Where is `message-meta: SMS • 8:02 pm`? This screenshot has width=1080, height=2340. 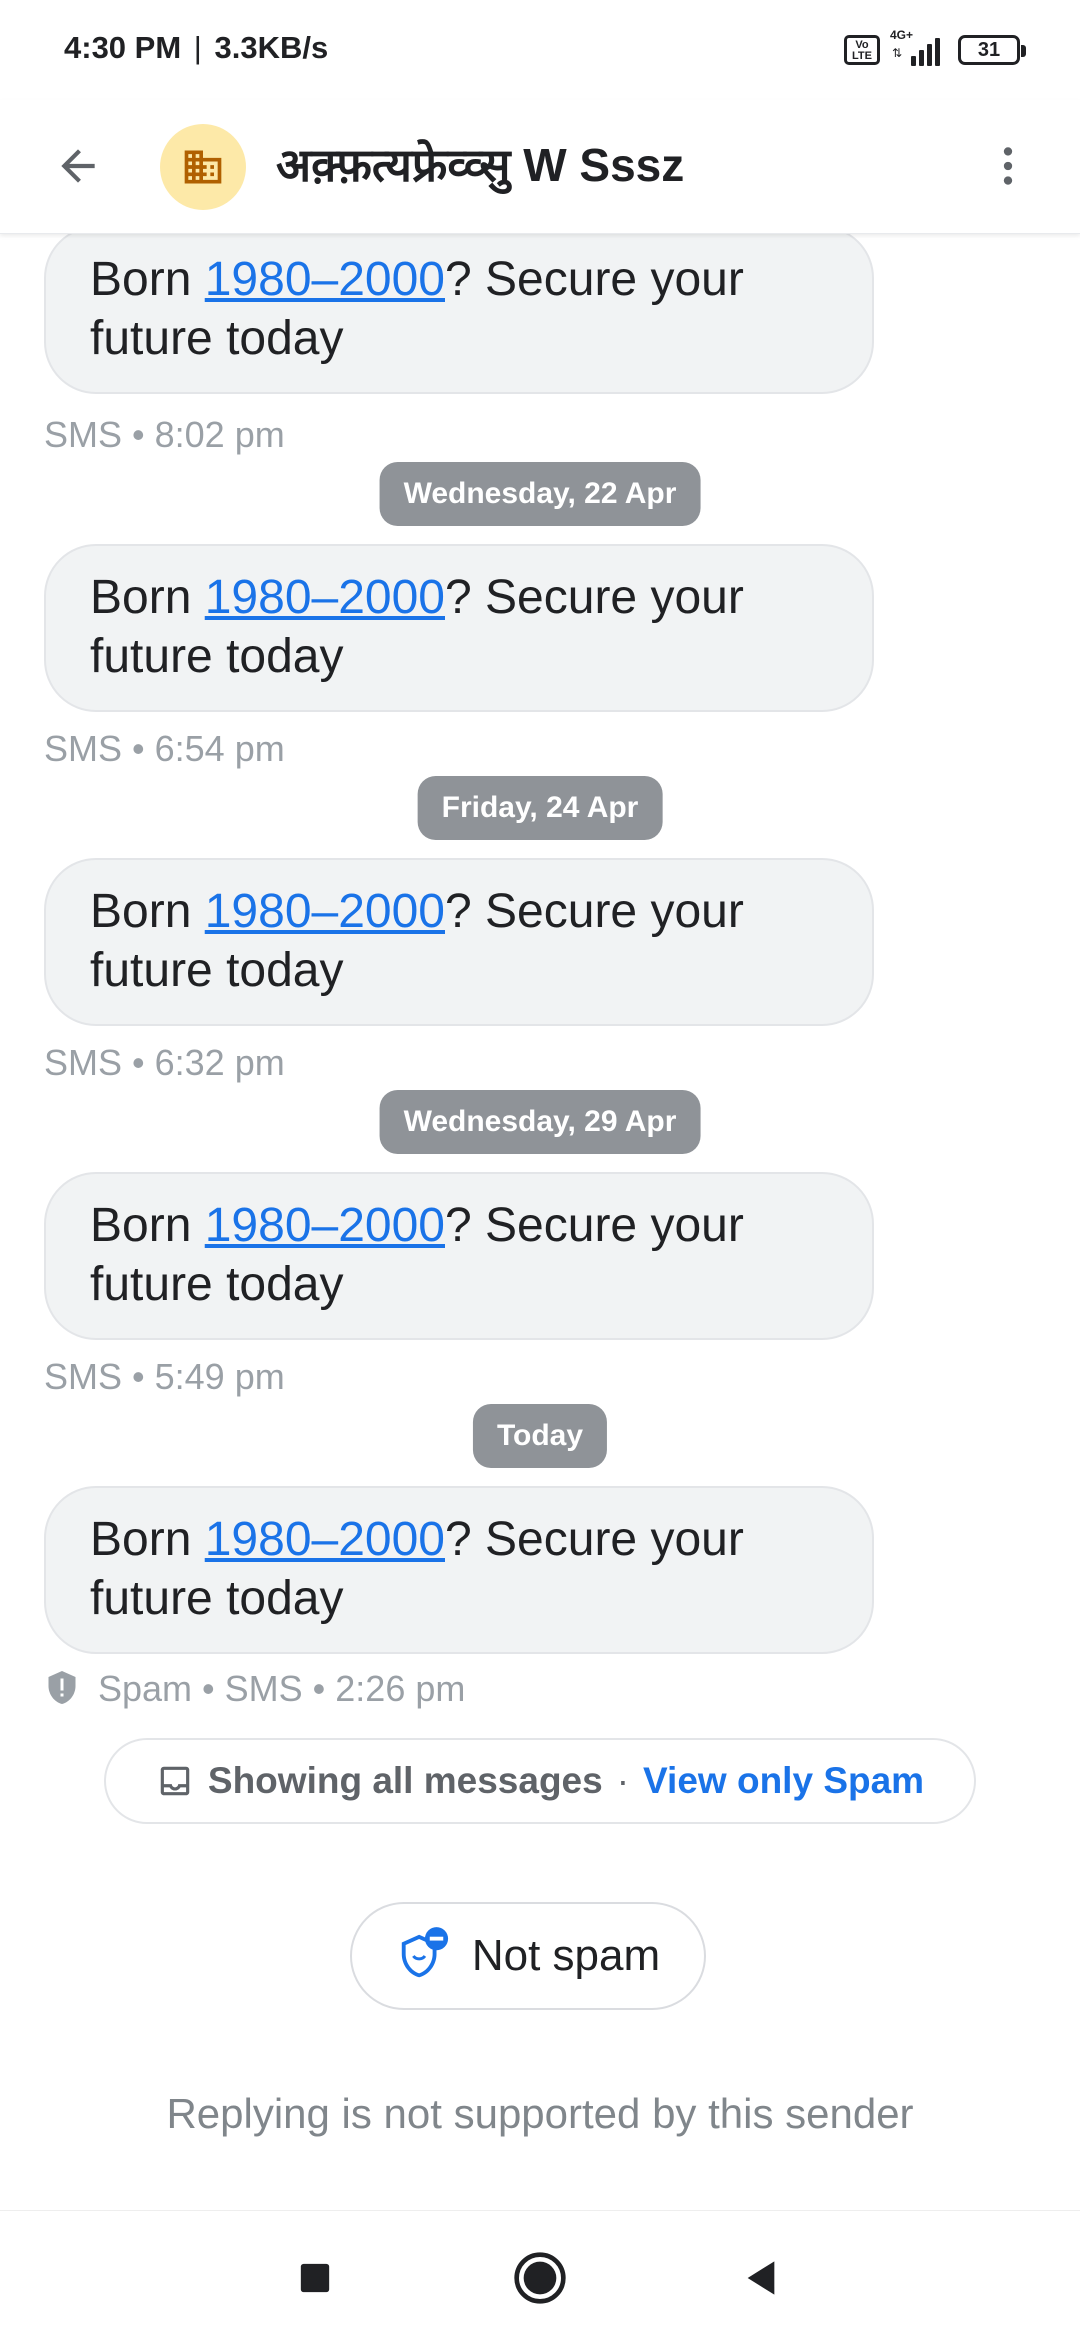
message-meta: SMS • 8:02 pm is located at coordinates (164, 434).